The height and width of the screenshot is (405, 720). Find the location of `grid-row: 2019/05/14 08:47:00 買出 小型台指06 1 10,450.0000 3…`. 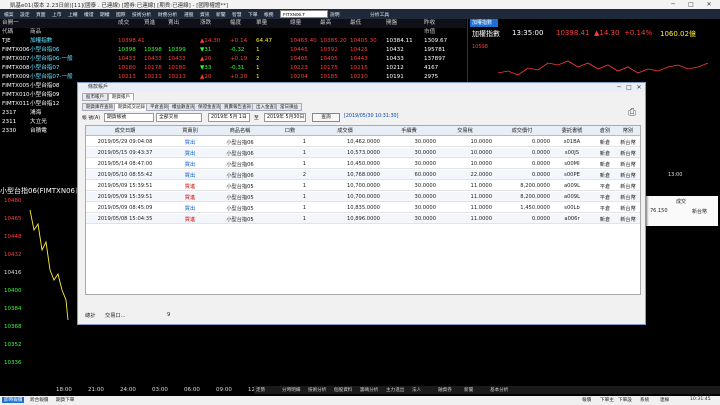

grid-row: 2019/05/14 08:47:00 買出 小型台指06 1 10,450.0000 3… is located at coordinates (363, 164).